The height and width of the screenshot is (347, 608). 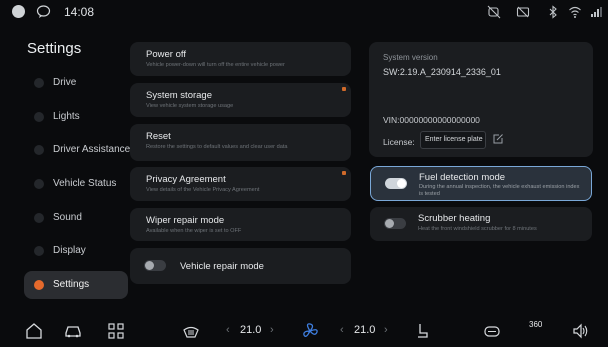 I want to click on clock-time: 14:08, so click(x=79, y=12).